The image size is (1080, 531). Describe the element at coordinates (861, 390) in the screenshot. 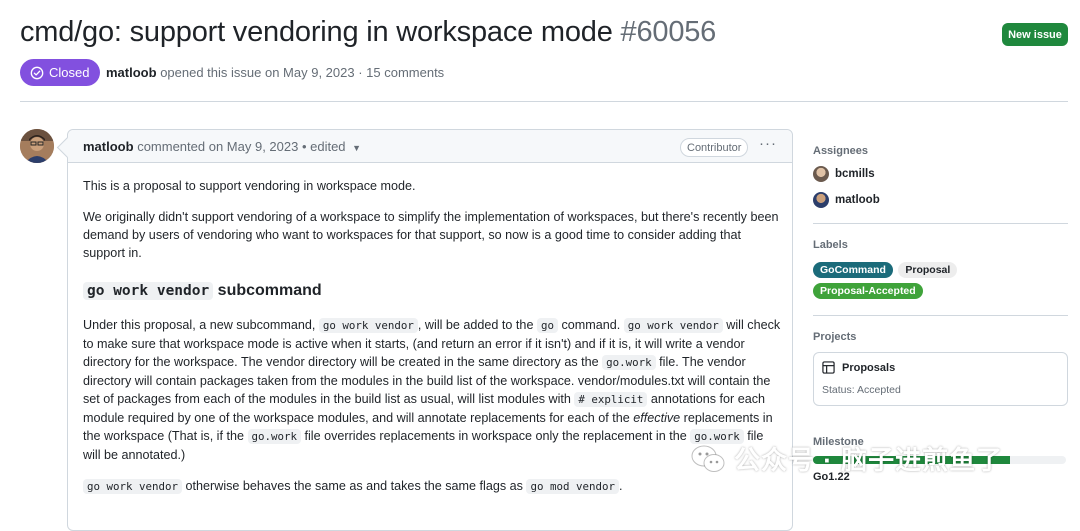

I see `project-status: Status: Accepted` at that location.